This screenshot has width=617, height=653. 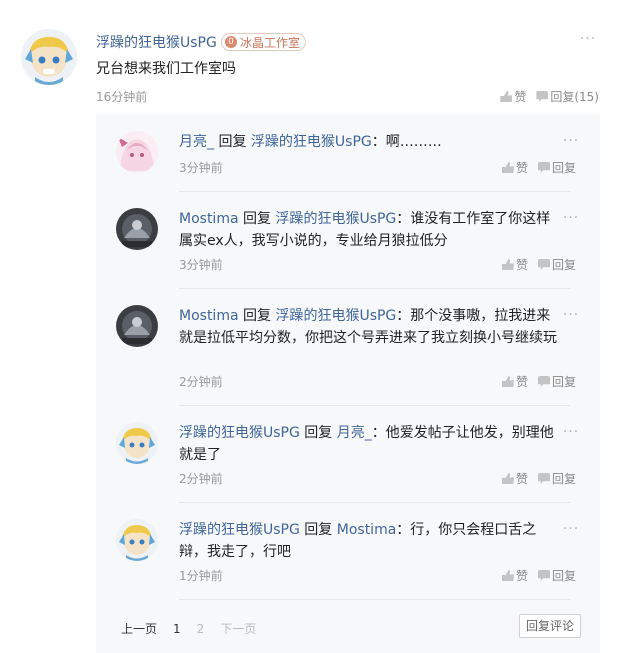 What do you see at coordinates (49, 57) in the screenshot?
I see `main-comment-avatar` at bounding box center [49, 57].